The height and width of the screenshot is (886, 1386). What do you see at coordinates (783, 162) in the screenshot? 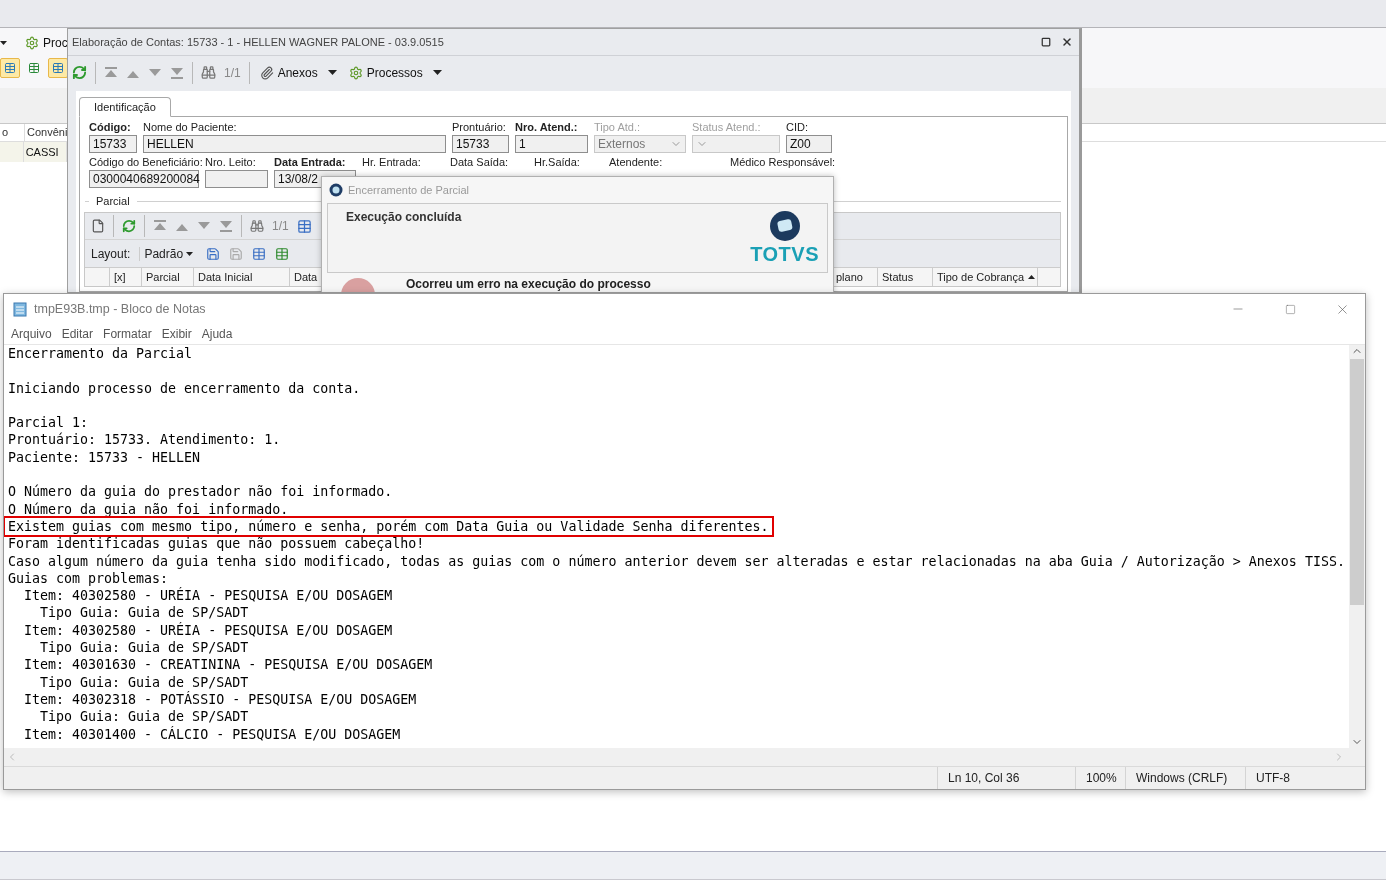
I see `field-label: Médico Responsável:` at bounding box center [783, 162].